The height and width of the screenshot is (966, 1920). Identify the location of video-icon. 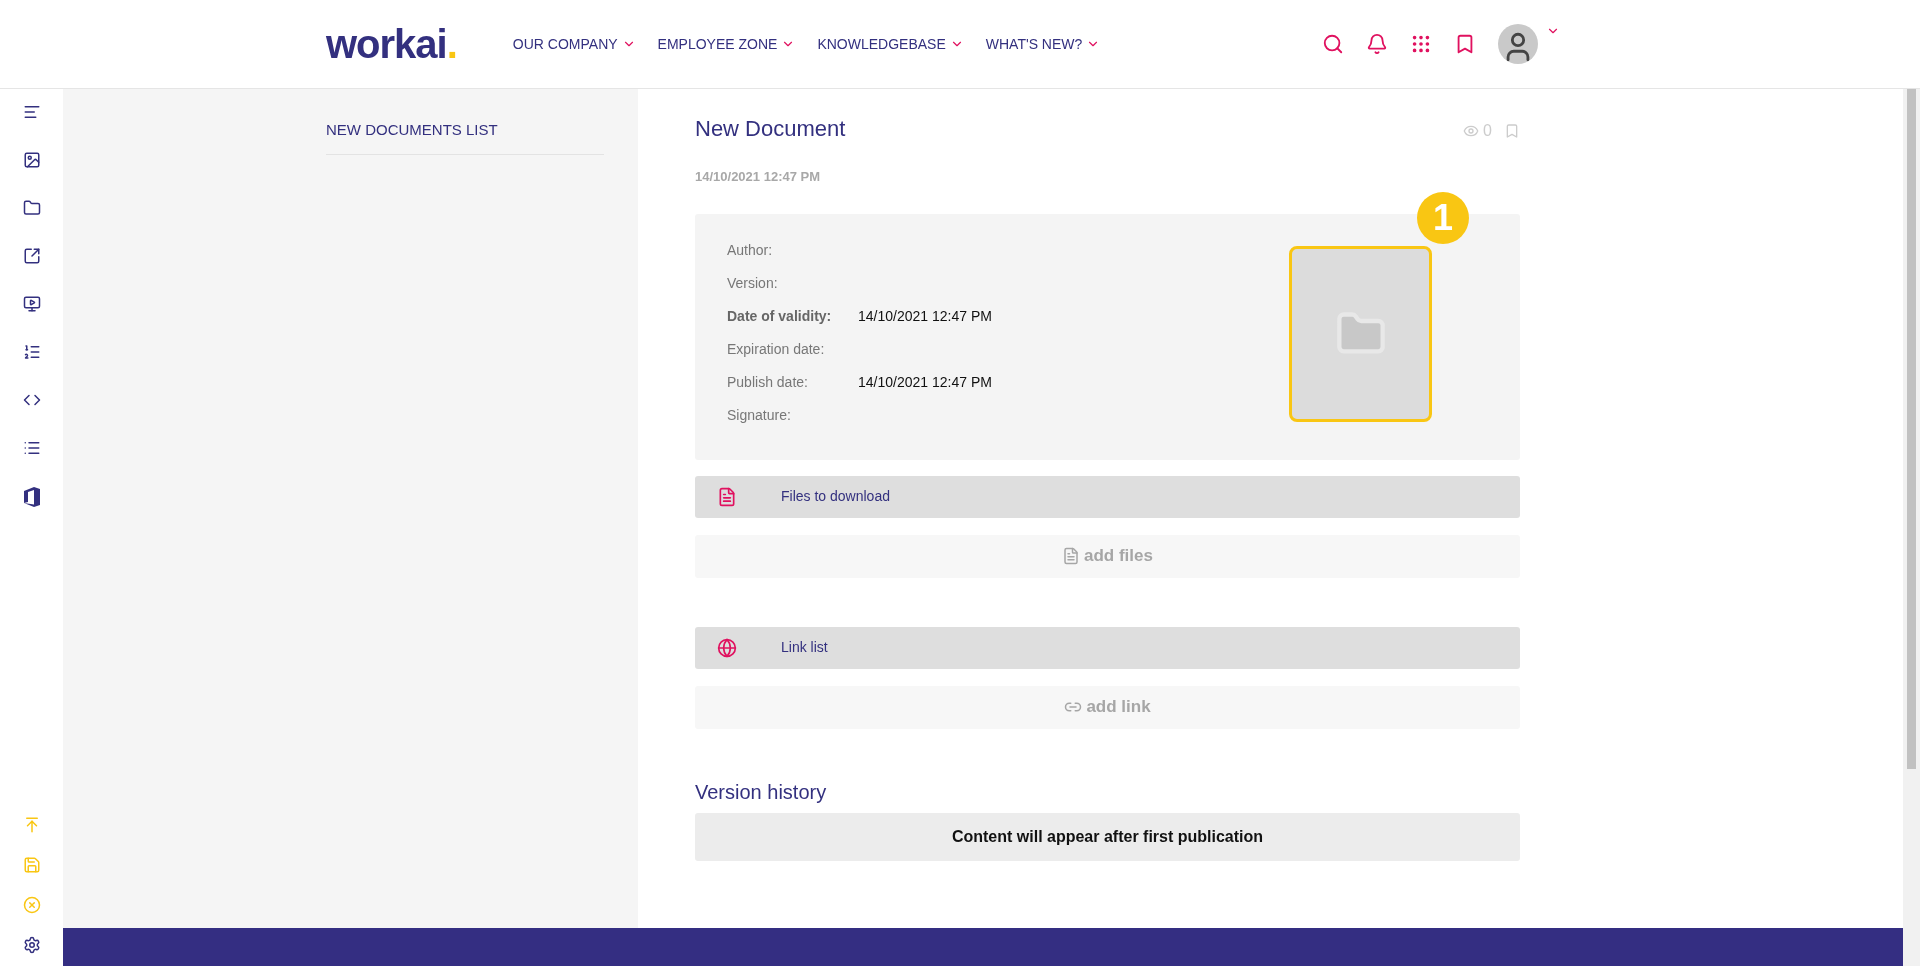
(31, 304).